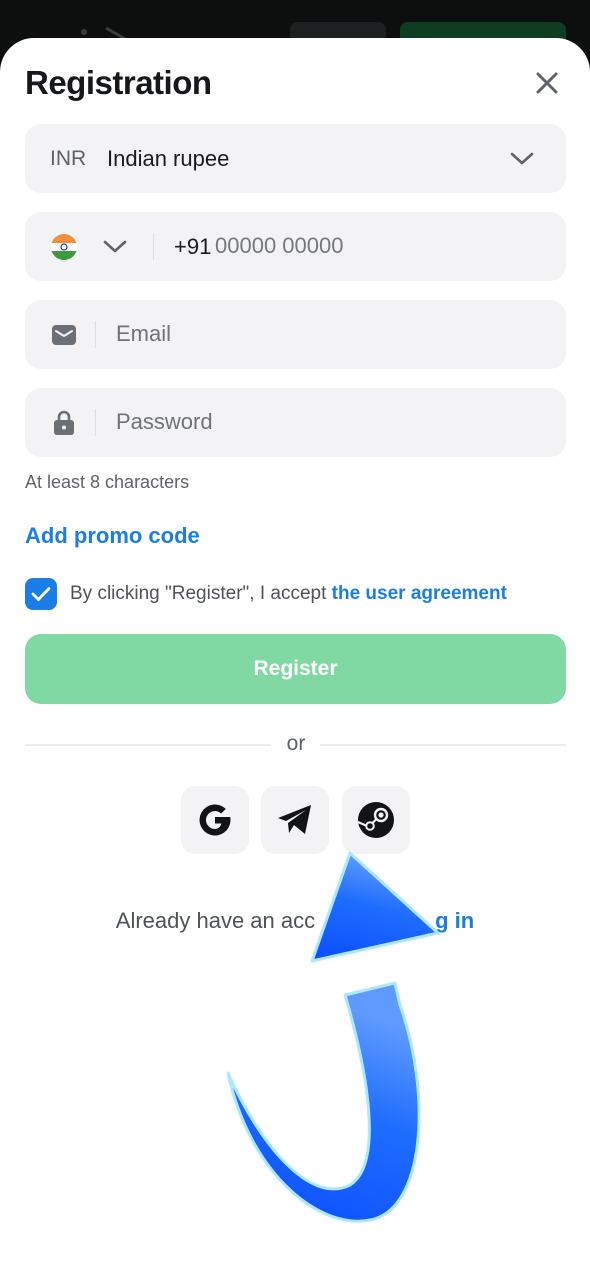  I want to click on or-label: or, so click(296, 743).